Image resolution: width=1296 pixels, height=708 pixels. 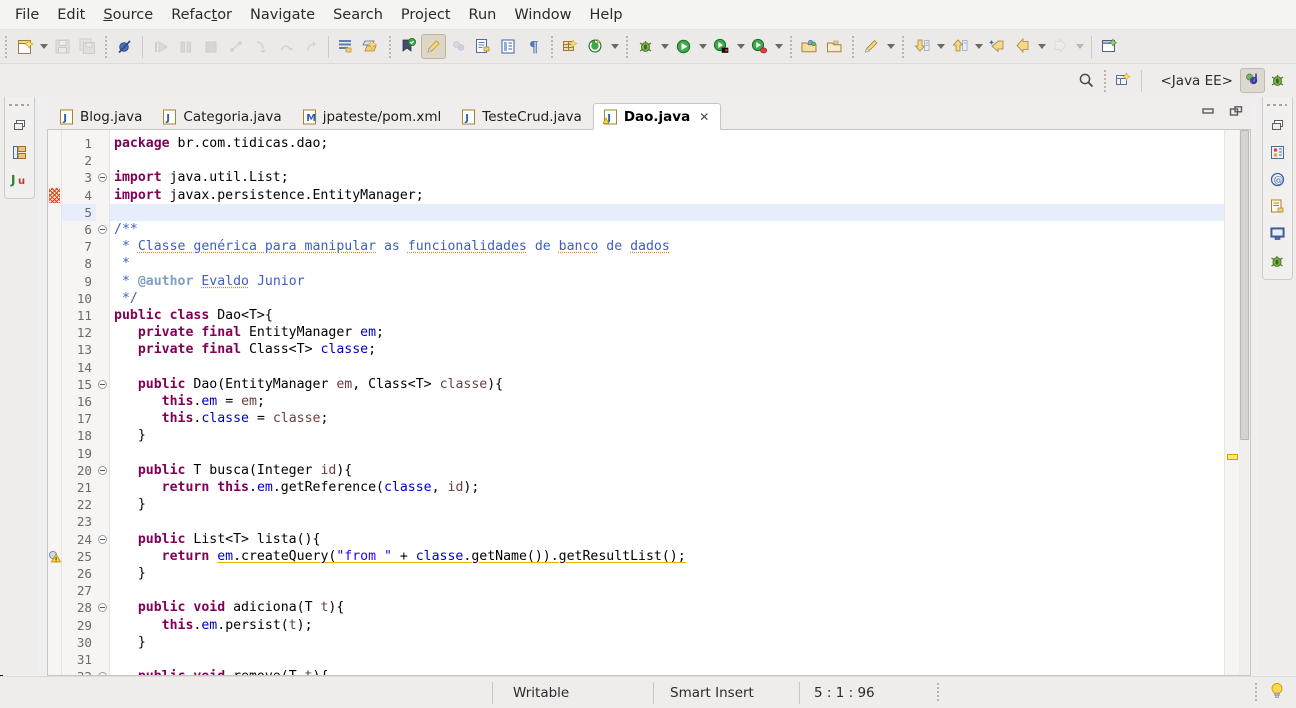 I want to click on open-folder-icon, so click(x=834, y=46).